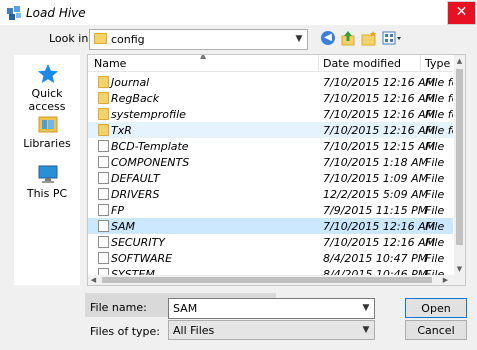  What do you see at coordinates (270, 63) in the screenshot?
I see `list-header: ▲ Name Date modified Type` at bounding box center [270, 63].